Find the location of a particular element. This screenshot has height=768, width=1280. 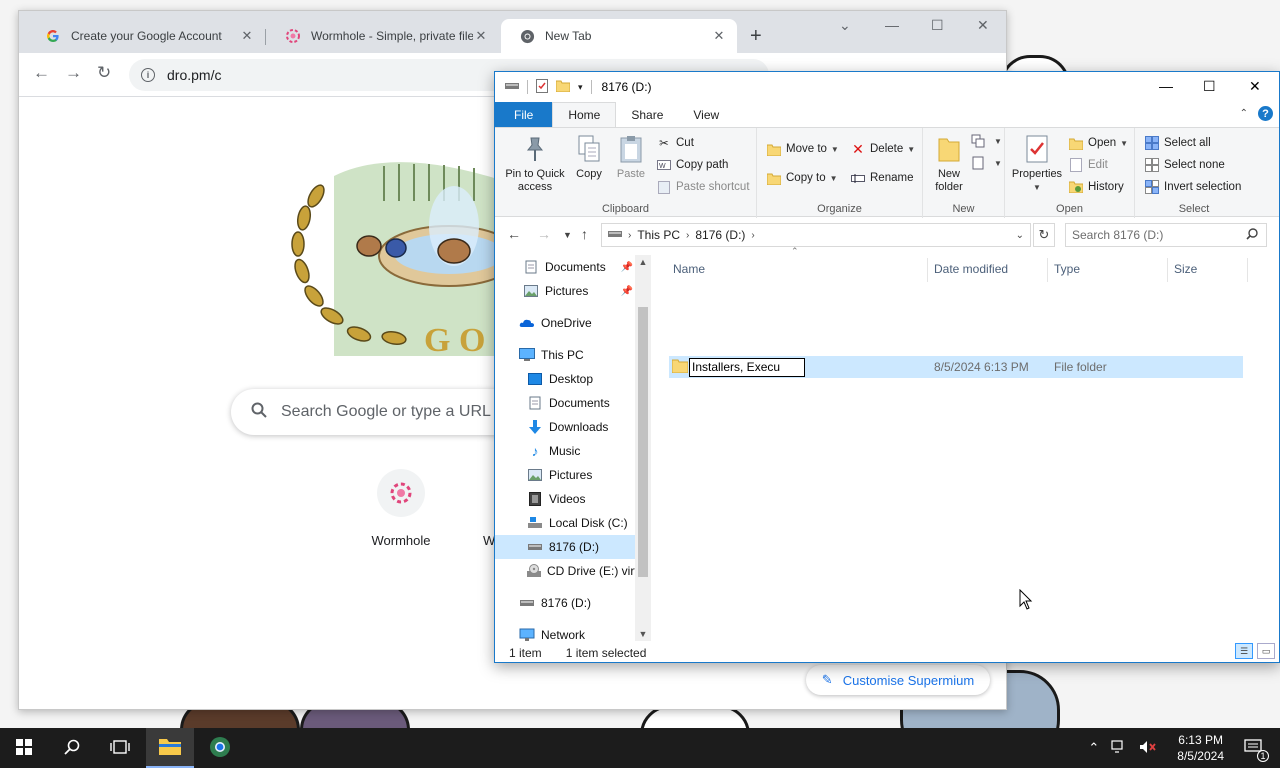

refresh-icon: ↻ is located at coordinates (1044, 235).